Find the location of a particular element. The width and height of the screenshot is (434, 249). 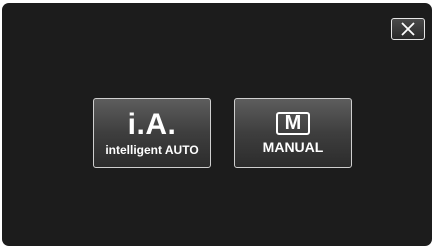

intelligent-auto-label: intelligent AUTO is located at coordinates (152, 149).